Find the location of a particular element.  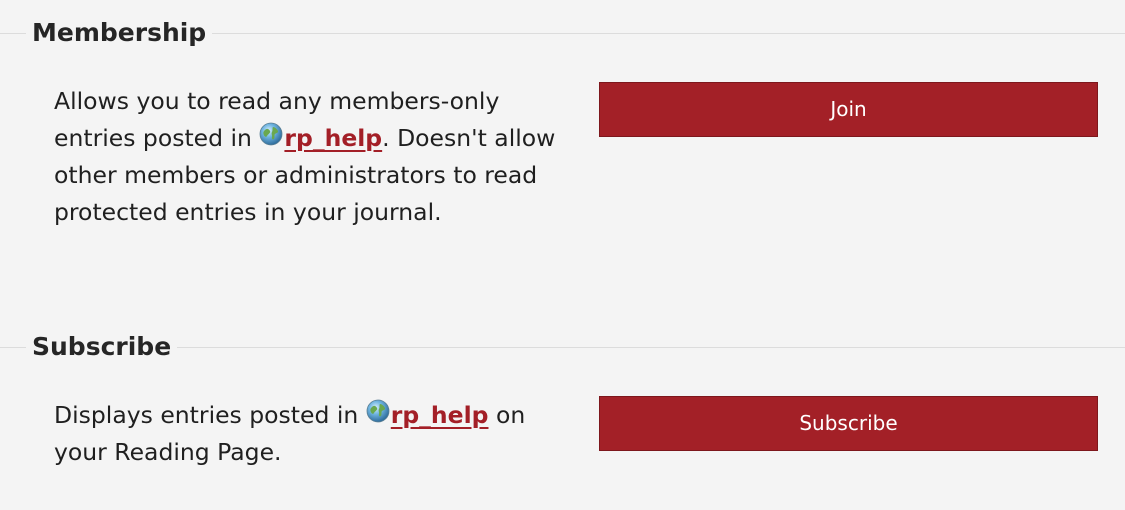

subscribe-user-link: rp_help is located at coordinates (427, 415).